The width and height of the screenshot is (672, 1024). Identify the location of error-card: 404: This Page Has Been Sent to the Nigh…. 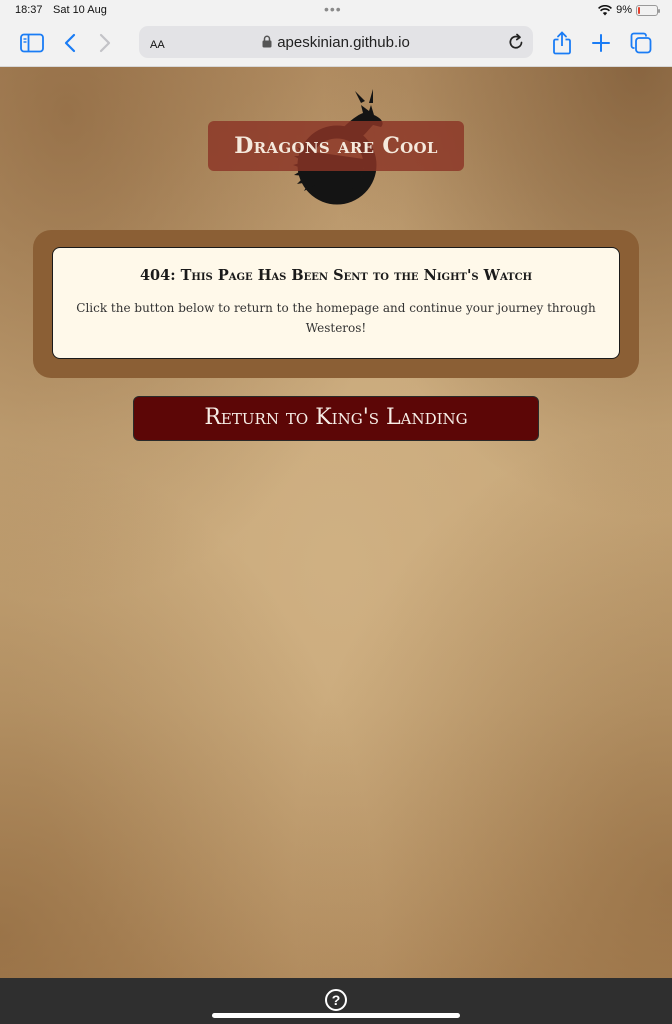
(336, 303).